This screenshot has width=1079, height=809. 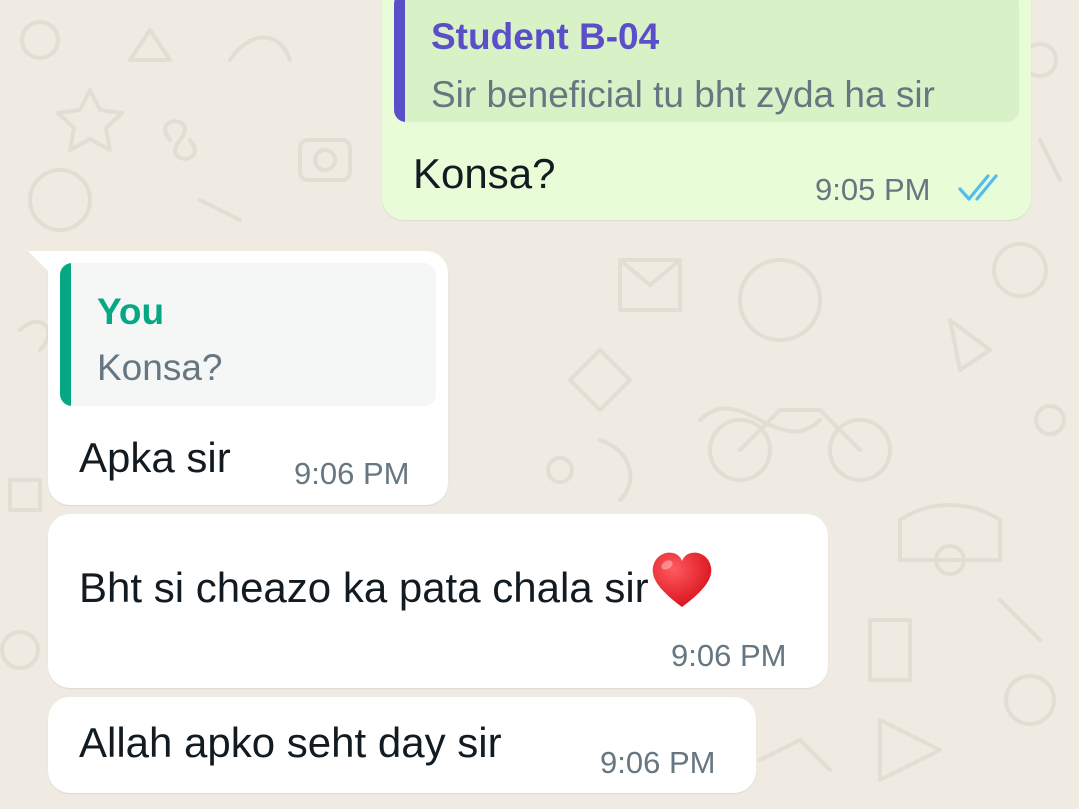 I want to click on message-bubble-incoming: Allah apko seht day sir 9:06 PM, so click(x=402, y=745).